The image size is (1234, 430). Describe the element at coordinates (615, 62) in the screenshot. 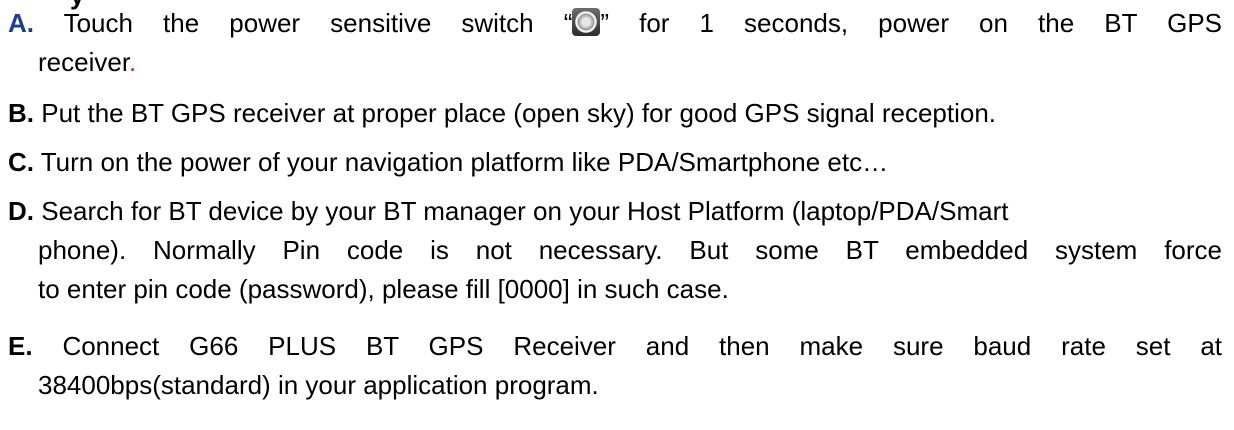

I see `step-a-line-2: receiver.` at that location.